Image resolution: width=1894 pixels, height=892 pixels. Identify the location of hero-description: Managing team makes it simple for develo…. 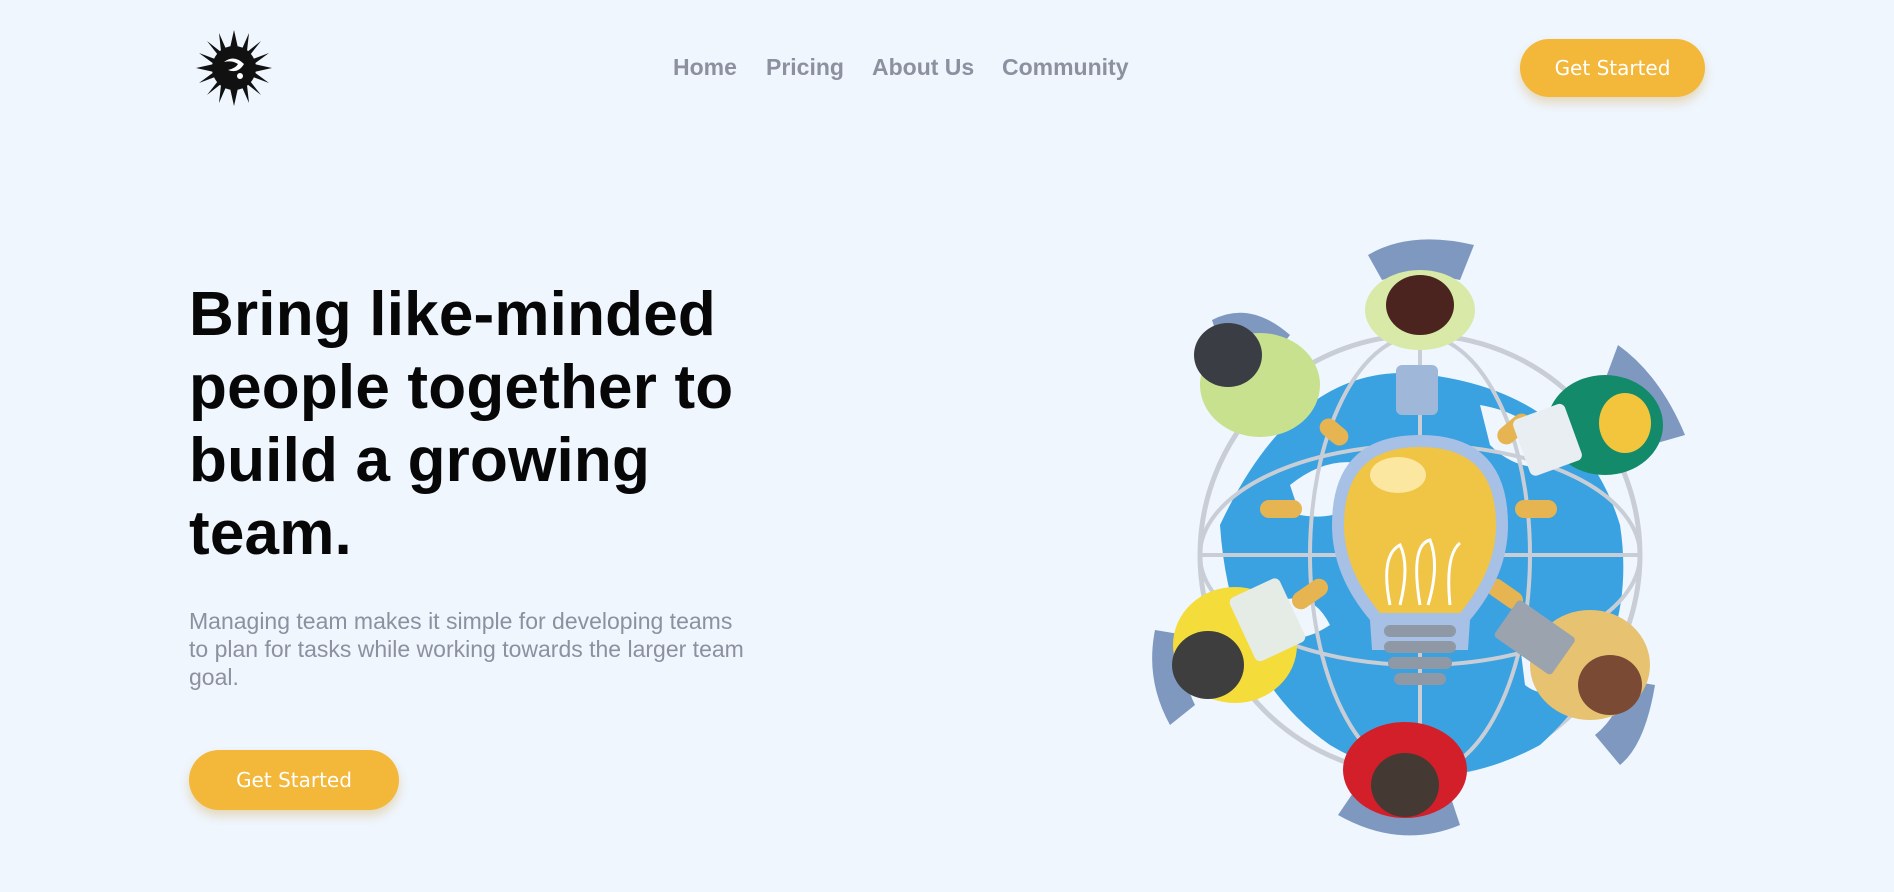
(466, 649).